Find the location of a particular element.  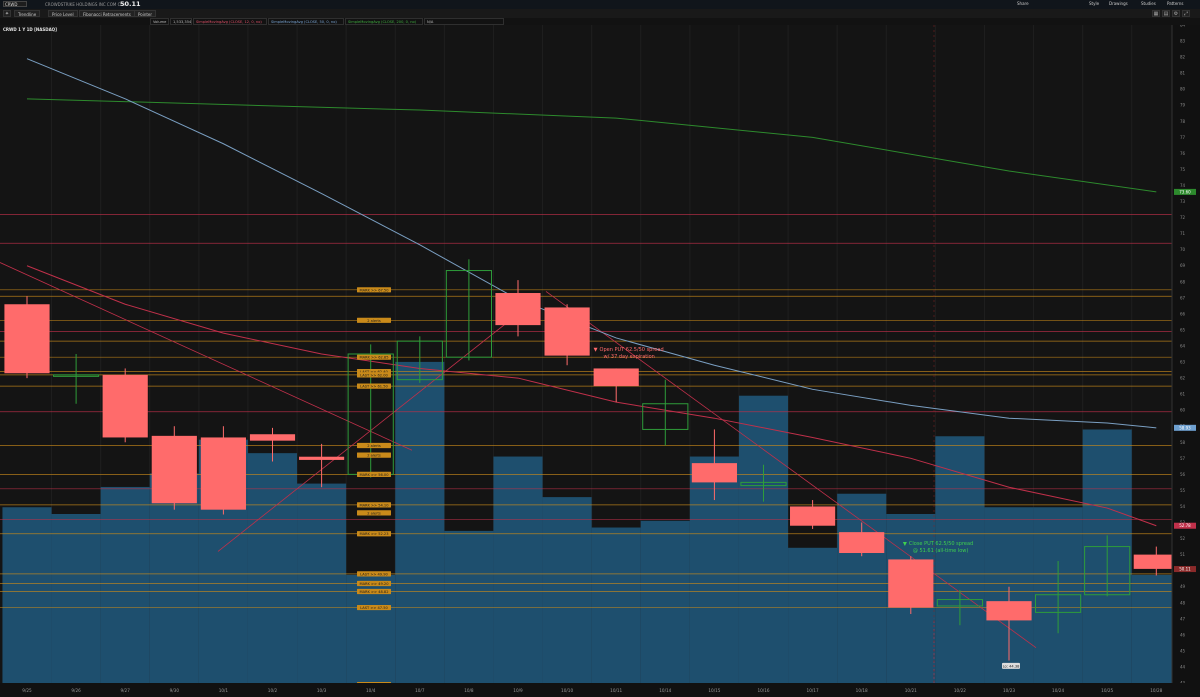

level-tag-label: MARK >> 48.82 is located at coordinates (373, 592).